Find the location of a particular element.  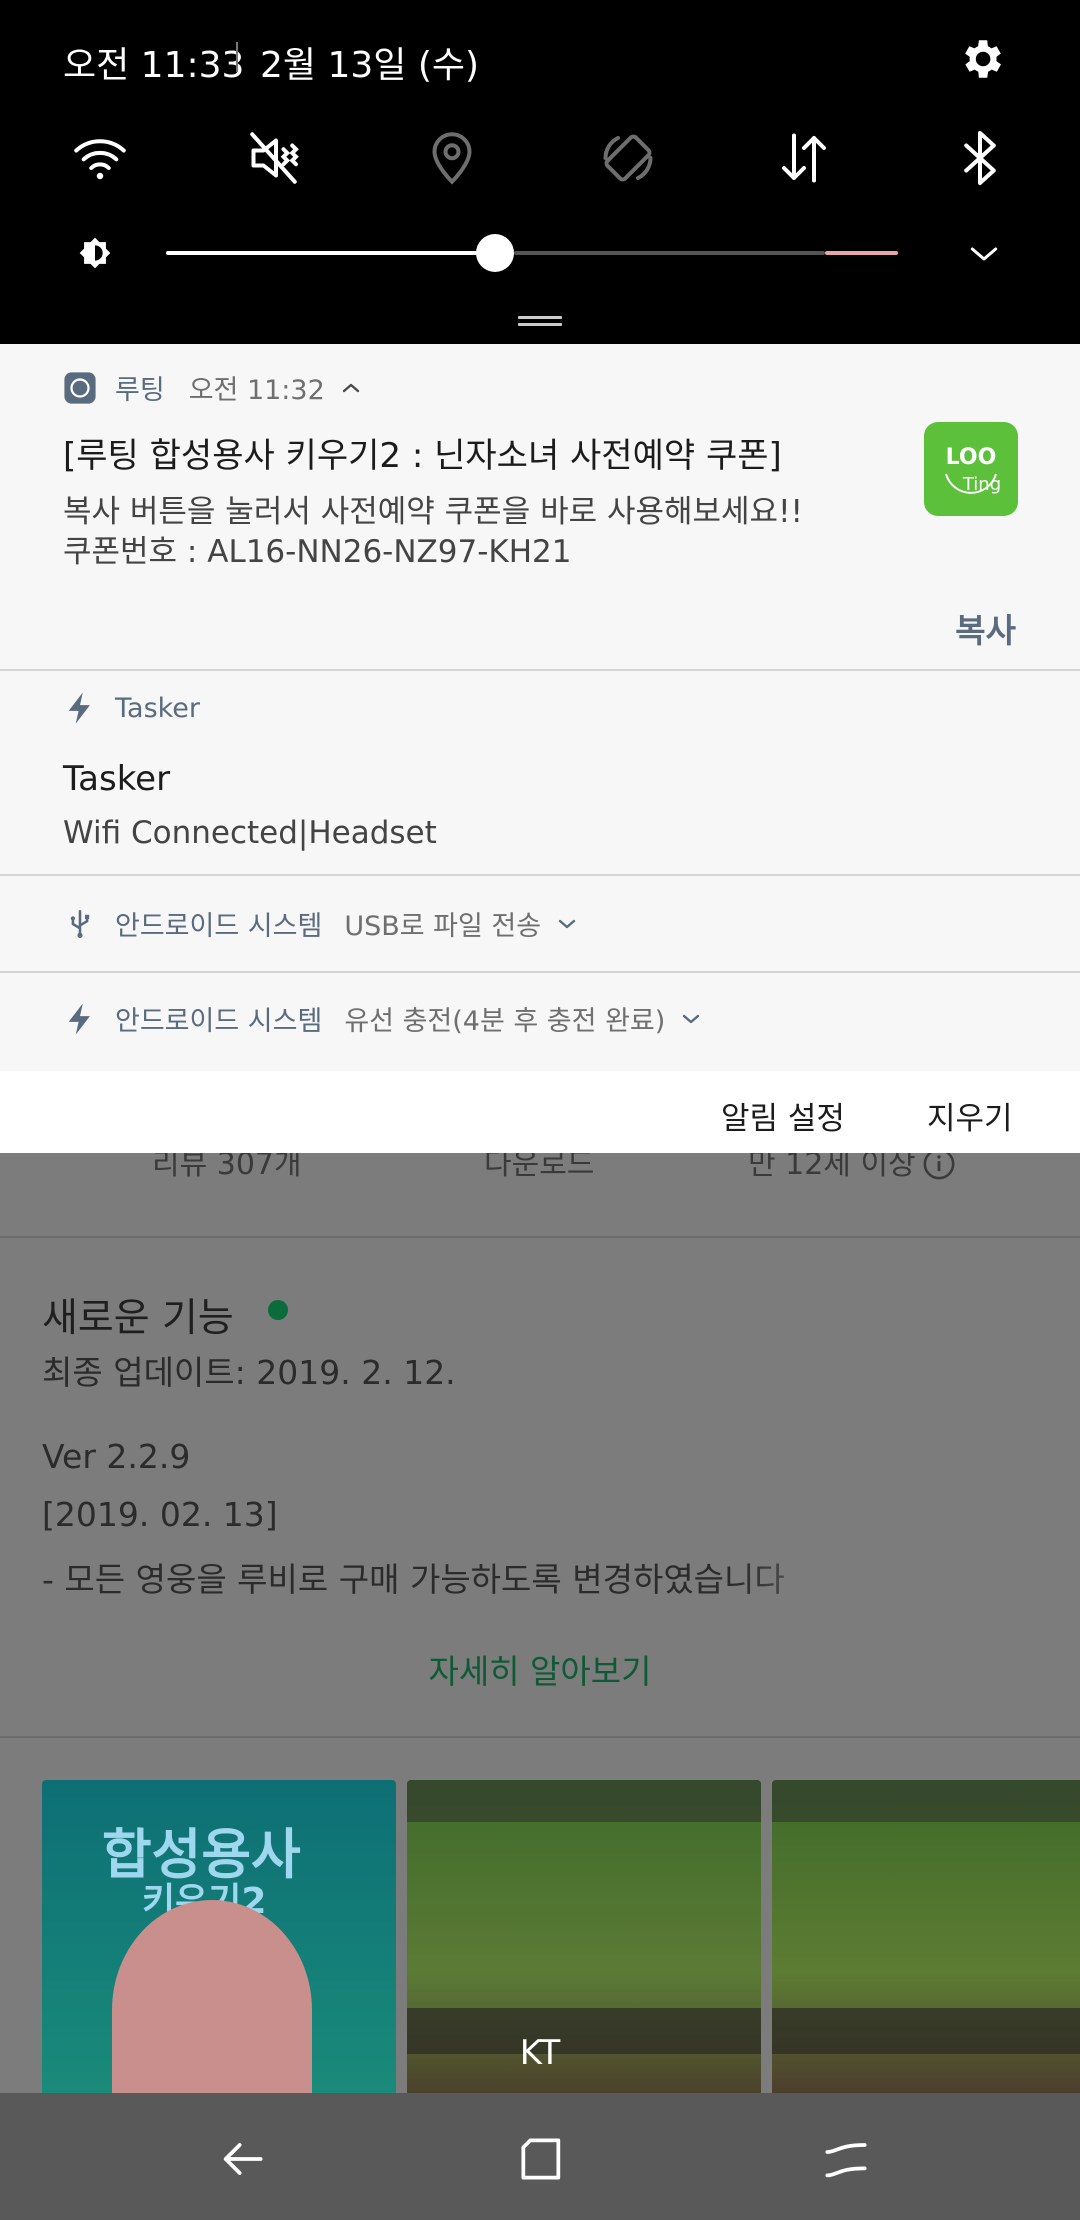

notification-settings-button: 알림 설정 is located at coordinates (783, 1115).